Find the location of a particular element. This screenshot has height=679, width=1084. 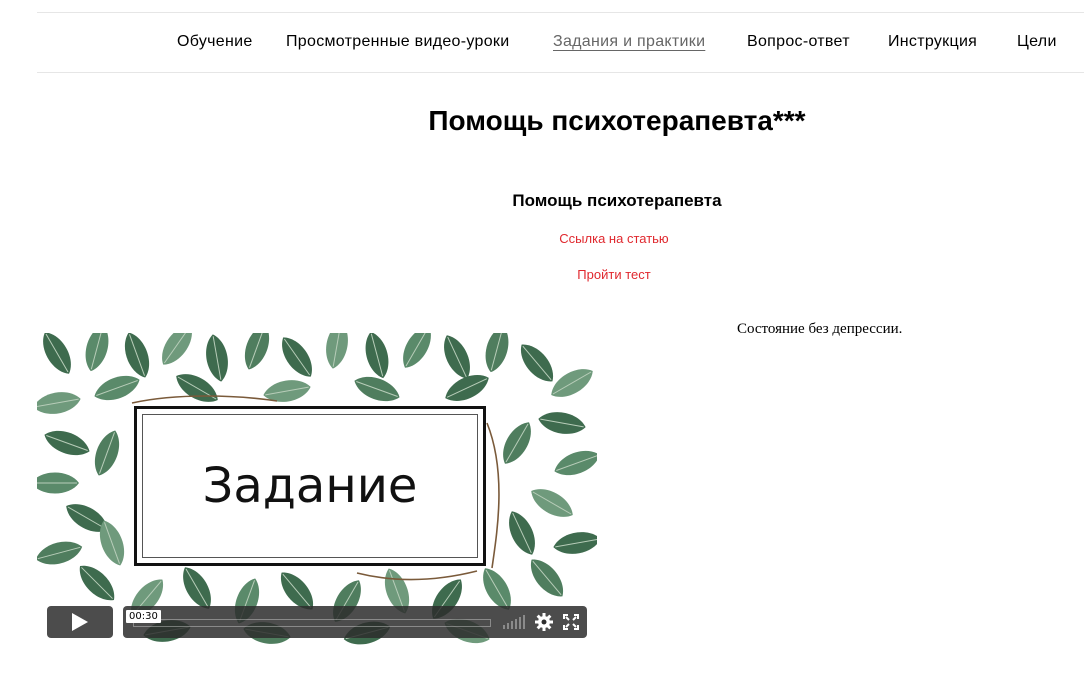

nav-item-instructions: Инструкция is located at coordinates (932, 42).